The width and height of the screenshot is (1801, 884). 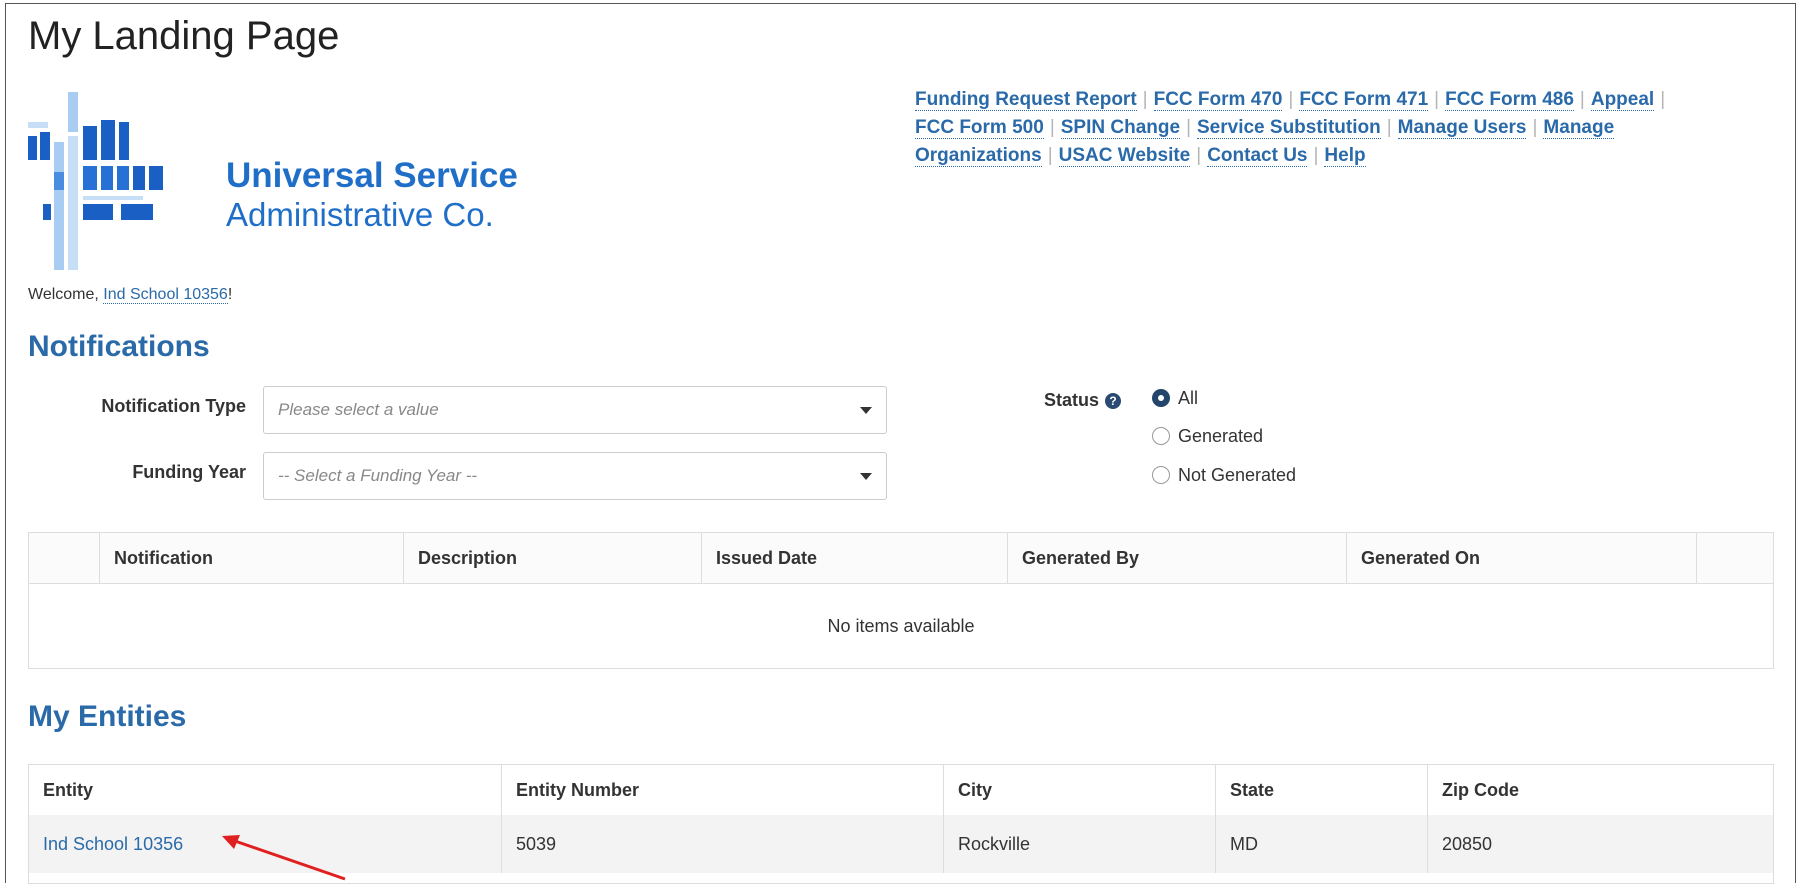 I want to click on welcome-user-link: Ind School 10356, so click(x=165, y=295).